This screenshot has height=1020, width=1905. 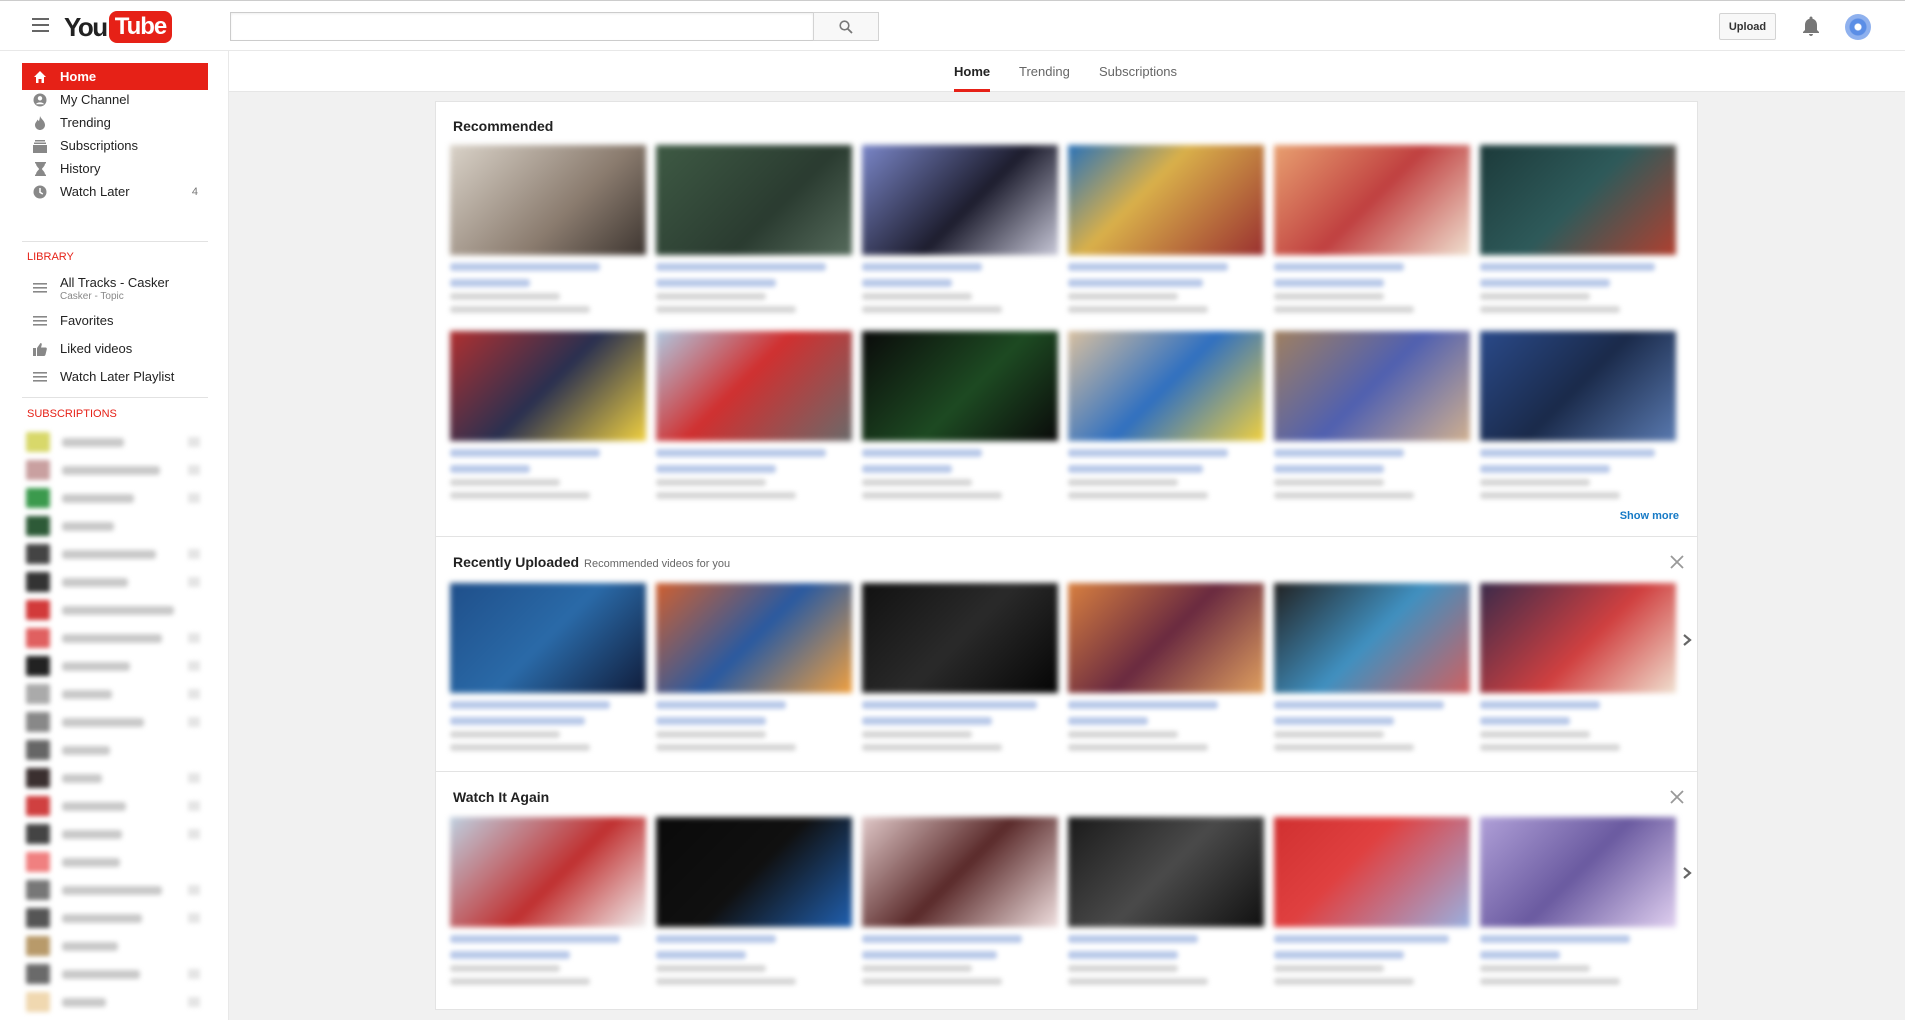 What do you see at coordinates (115, 348) in the screenshot?
I see `sidebar-item-liked-videos: Liked videos` at bounding box center [115, 348].